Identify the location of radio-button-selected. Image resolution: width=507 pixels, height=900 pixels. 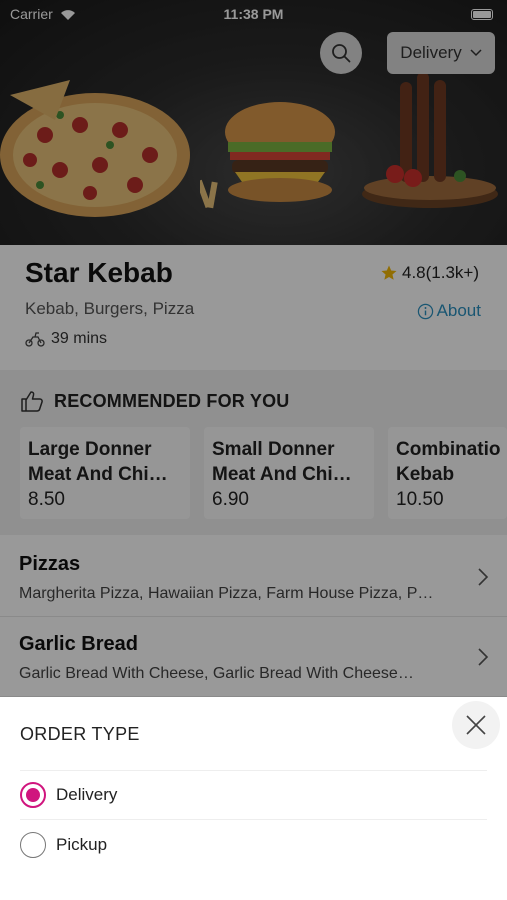
(33, 795).